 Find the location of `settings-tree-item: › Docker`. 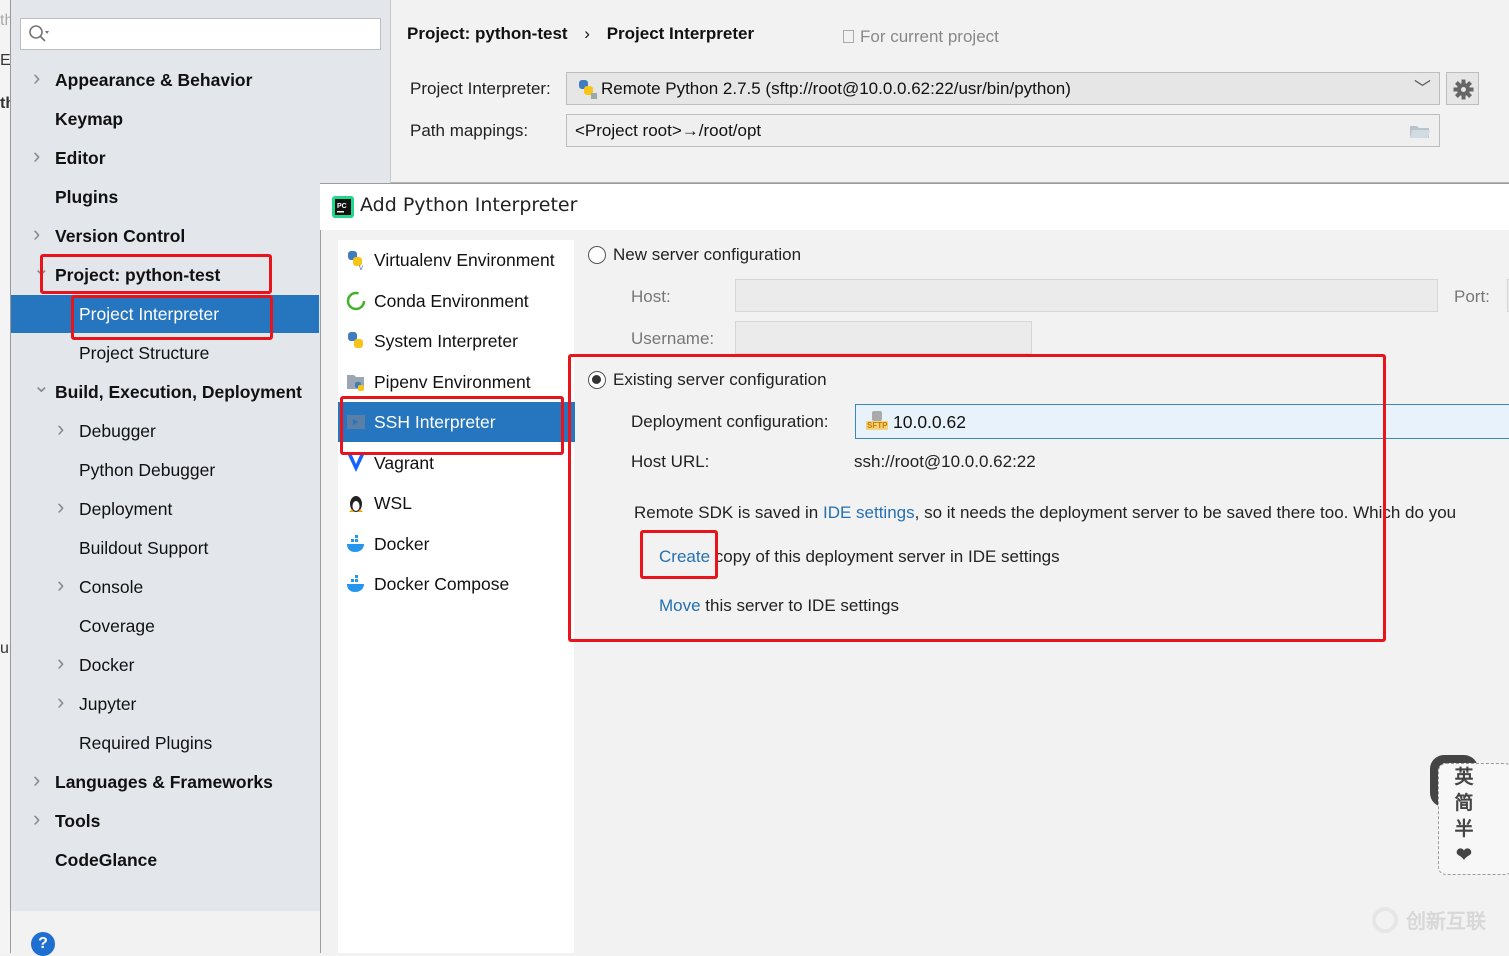

settings-tree-item: › Docker is located at coordinates (165, 665).